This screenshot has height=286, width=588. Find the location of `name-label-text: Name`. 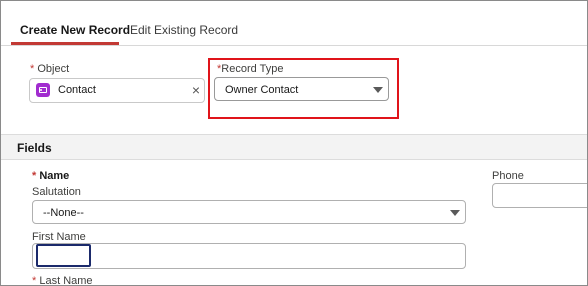

name-label-text: Name is located at coordinates (54, 176).